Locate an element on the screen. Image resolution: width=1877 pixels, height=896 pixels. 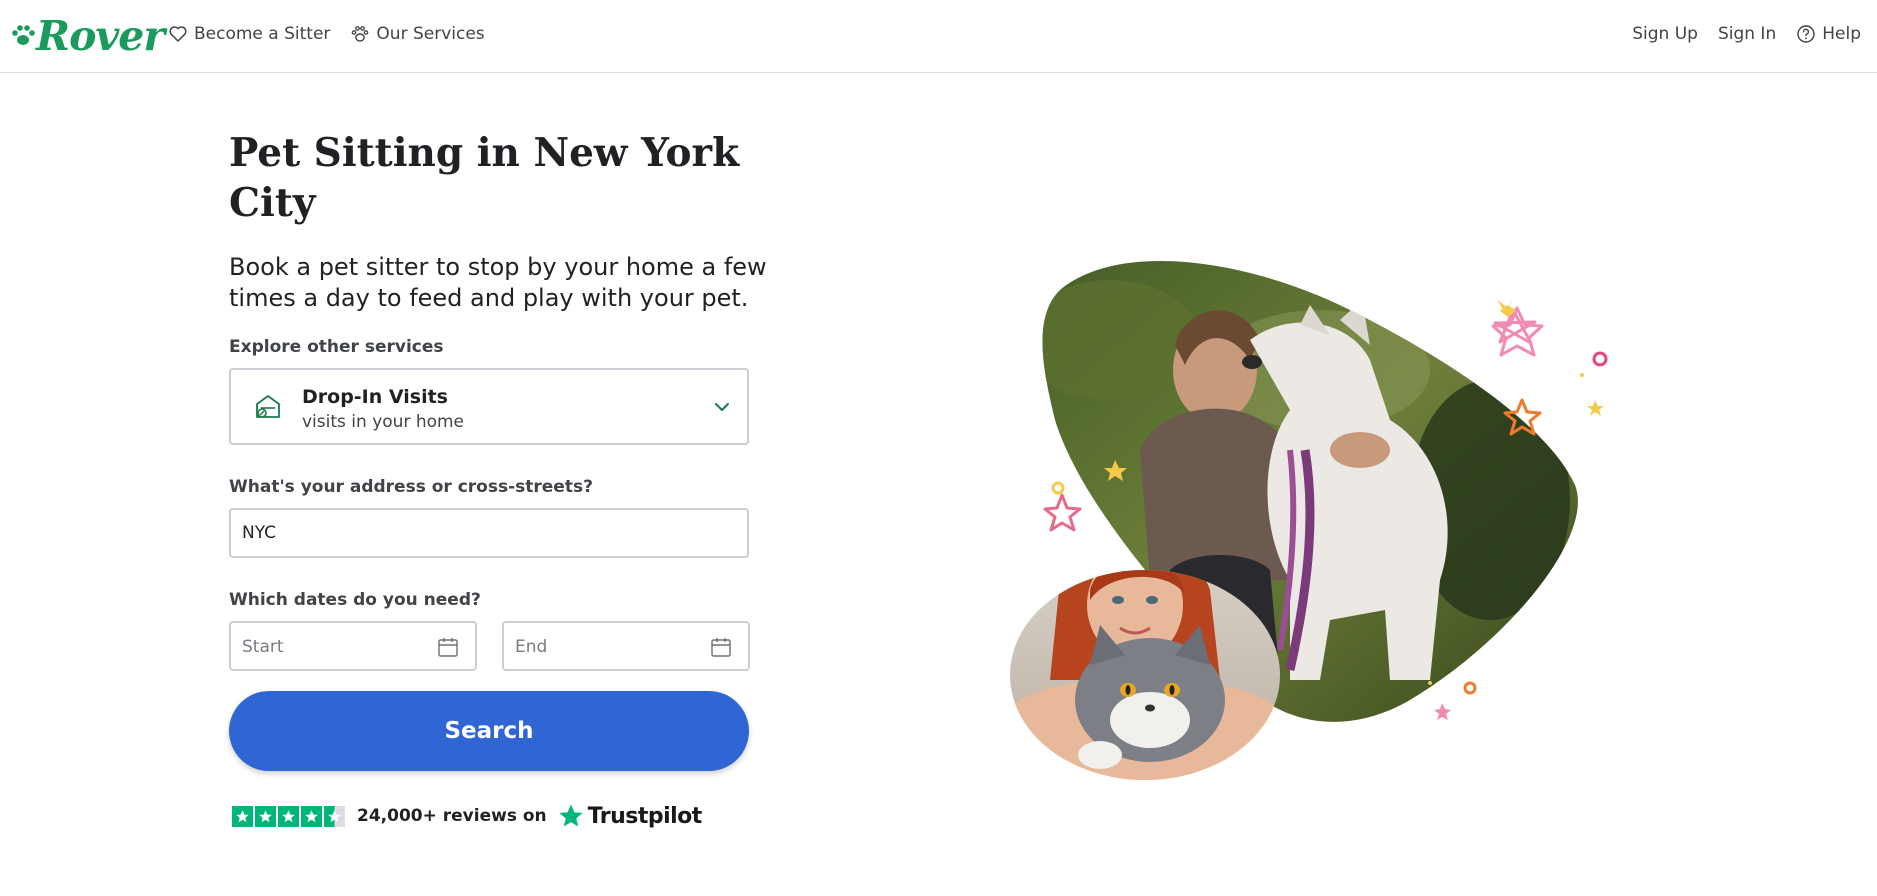
page-title: Pet Sitting in New York City is located at coordinates (484, 178).